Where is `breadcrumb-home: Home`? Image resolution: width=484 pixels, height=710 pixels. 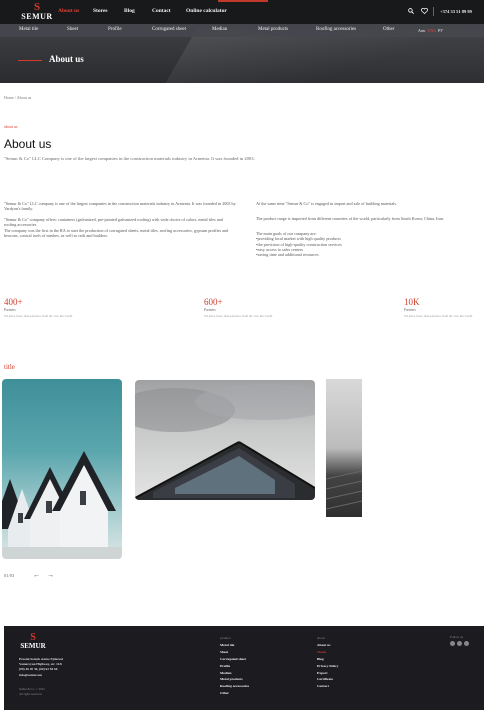
breadcrumb-home: Home is located at coordinates (9, 97).